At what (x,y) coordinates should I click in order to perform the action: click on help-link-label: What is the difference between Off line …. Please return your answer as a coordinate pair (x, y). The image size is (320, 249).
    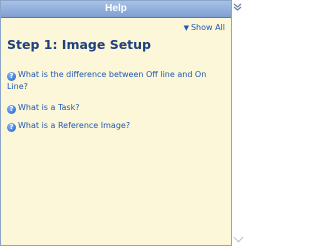
    Looking at the image, I should click on (107, 80).